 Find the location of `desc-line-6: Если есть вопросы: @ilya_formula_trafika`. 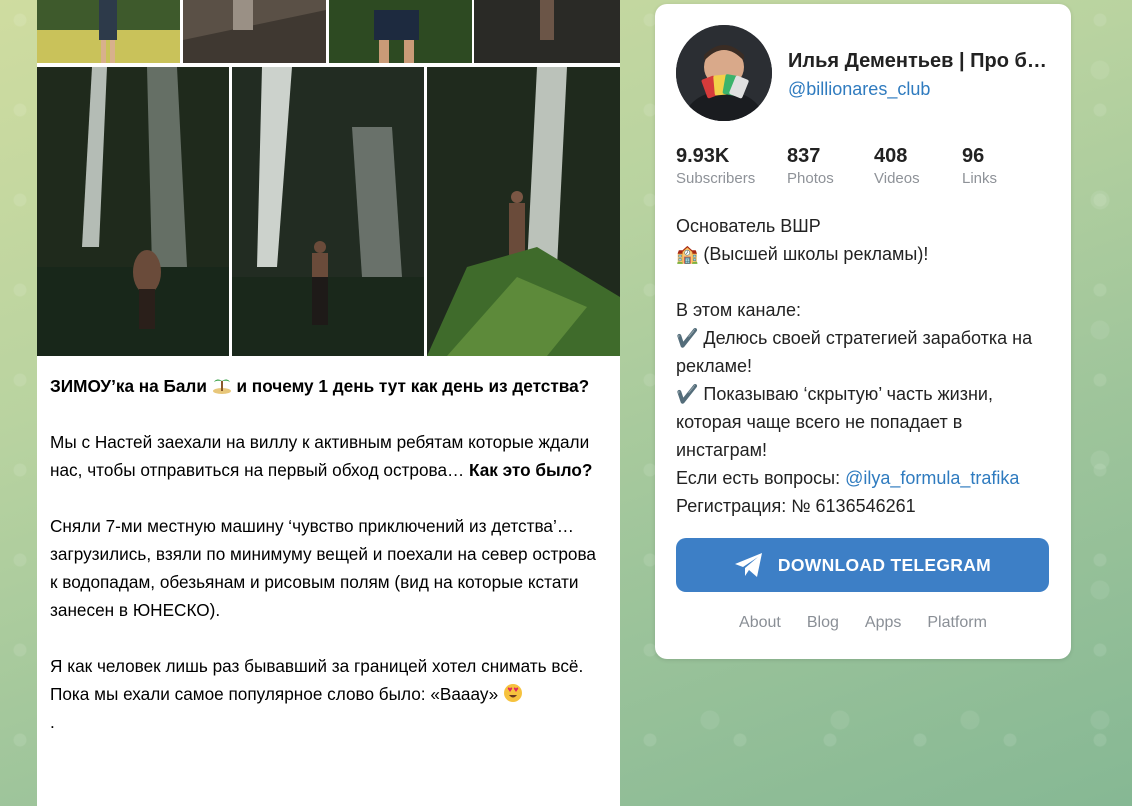

desc-line-6: Если есть вопросы: @ilya_formula_trafika is located at coordinates (863, 478).